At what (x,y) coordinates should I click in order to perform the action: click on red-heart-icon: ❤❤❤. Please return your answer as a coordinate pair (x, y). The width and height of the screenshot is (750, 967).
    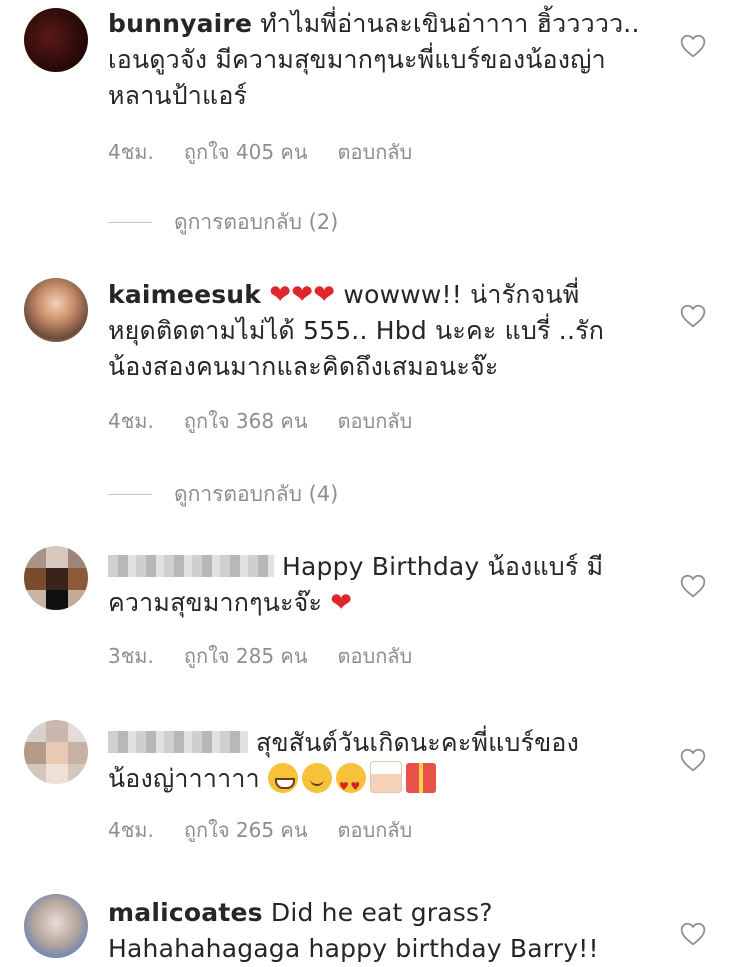
    Looking at the image, I should click on (302, 295).